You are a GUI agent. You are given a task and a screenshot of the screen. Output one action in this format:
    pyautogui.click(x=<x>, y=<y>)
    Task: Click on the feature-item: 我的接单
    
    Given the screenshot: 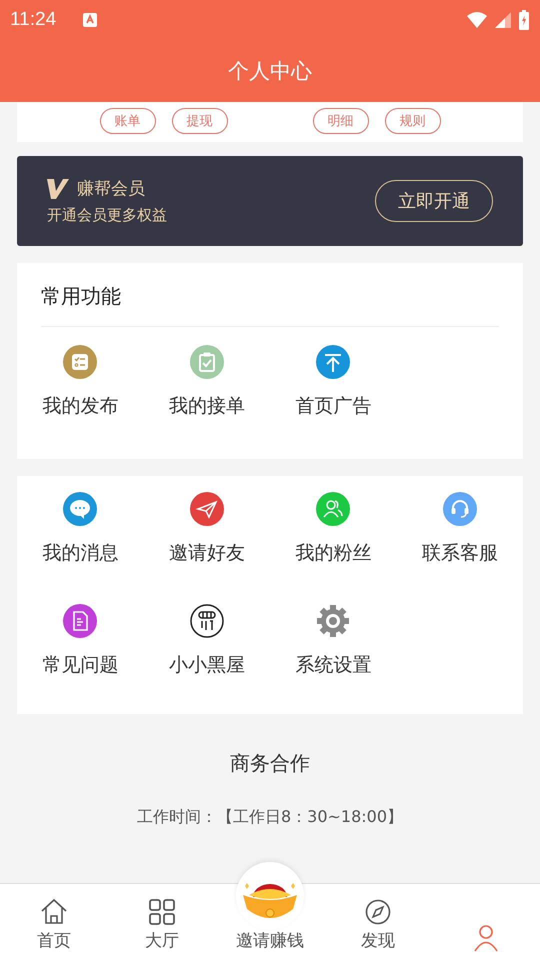 What is the action you would take?
    pyautogui.click(x=207, y=395)
    